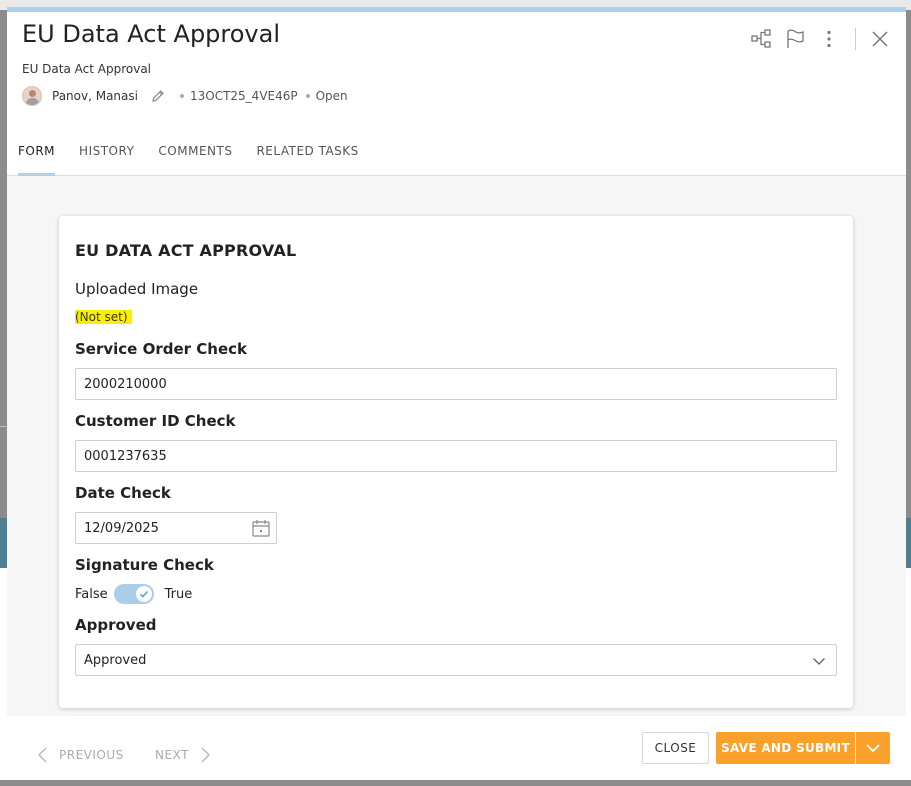  Describe the element at coordinates (91, 755) in the screenshot. I see `previous-label: PREVIOUS` at that location.